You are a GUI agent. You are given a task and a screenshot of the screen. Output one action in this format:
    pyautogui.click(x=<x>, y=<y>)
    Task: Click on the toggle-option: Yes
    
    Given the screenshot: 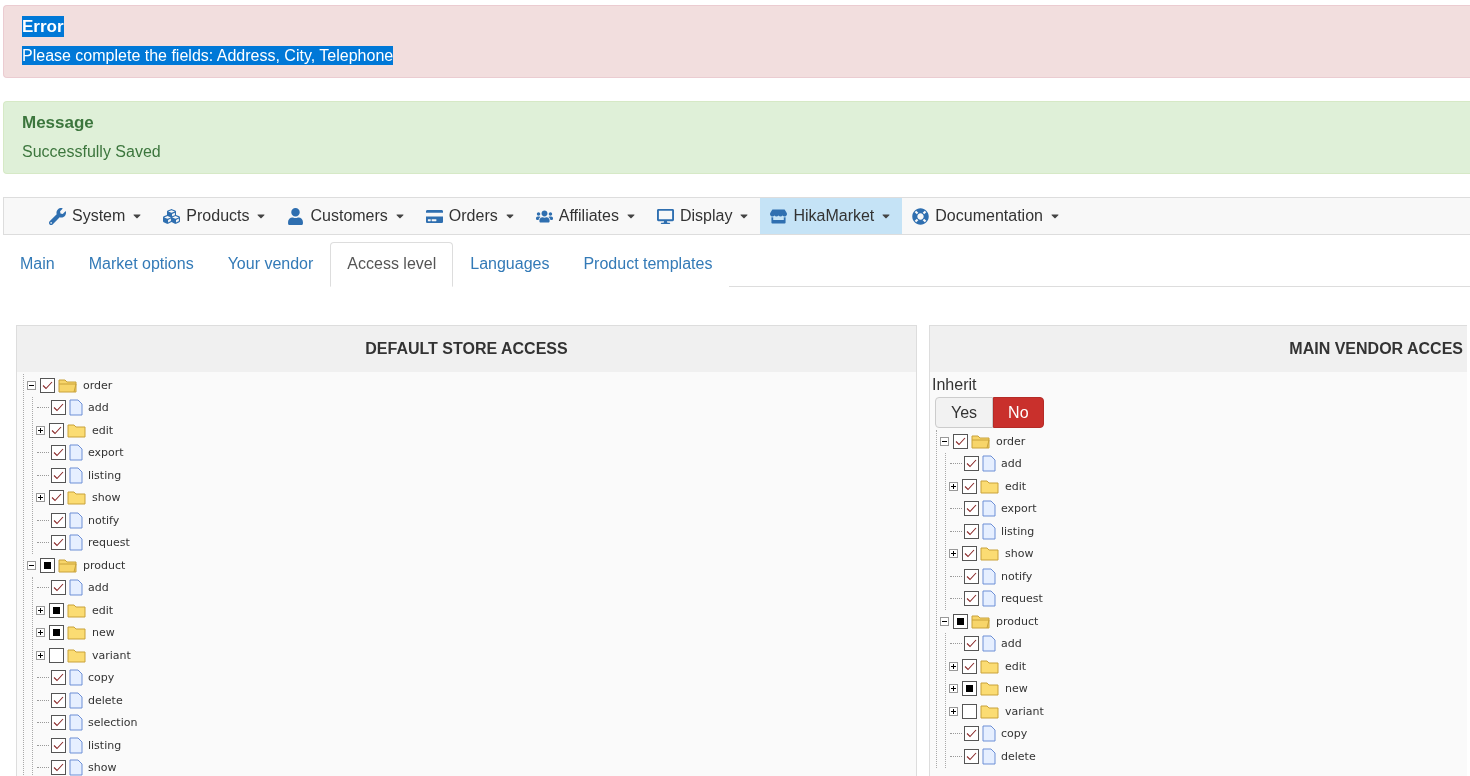 What is the action you would take?
    pyautogui.click(x=964, y=412)
    